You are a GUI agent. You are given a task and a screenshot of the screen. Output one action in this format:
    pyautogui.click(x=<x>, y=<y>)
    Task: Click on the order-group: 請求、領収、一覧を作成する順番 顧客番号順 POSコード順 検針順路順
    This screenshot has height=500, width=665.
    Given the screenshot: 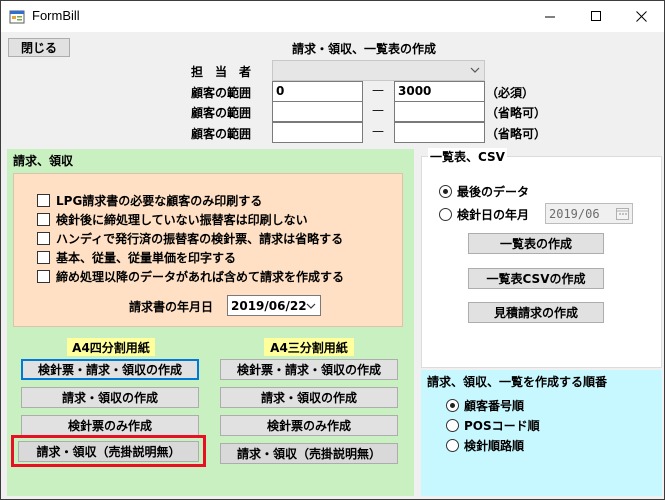 What is the action you would take?
    pyautogui.click(x=541, y=433)
    